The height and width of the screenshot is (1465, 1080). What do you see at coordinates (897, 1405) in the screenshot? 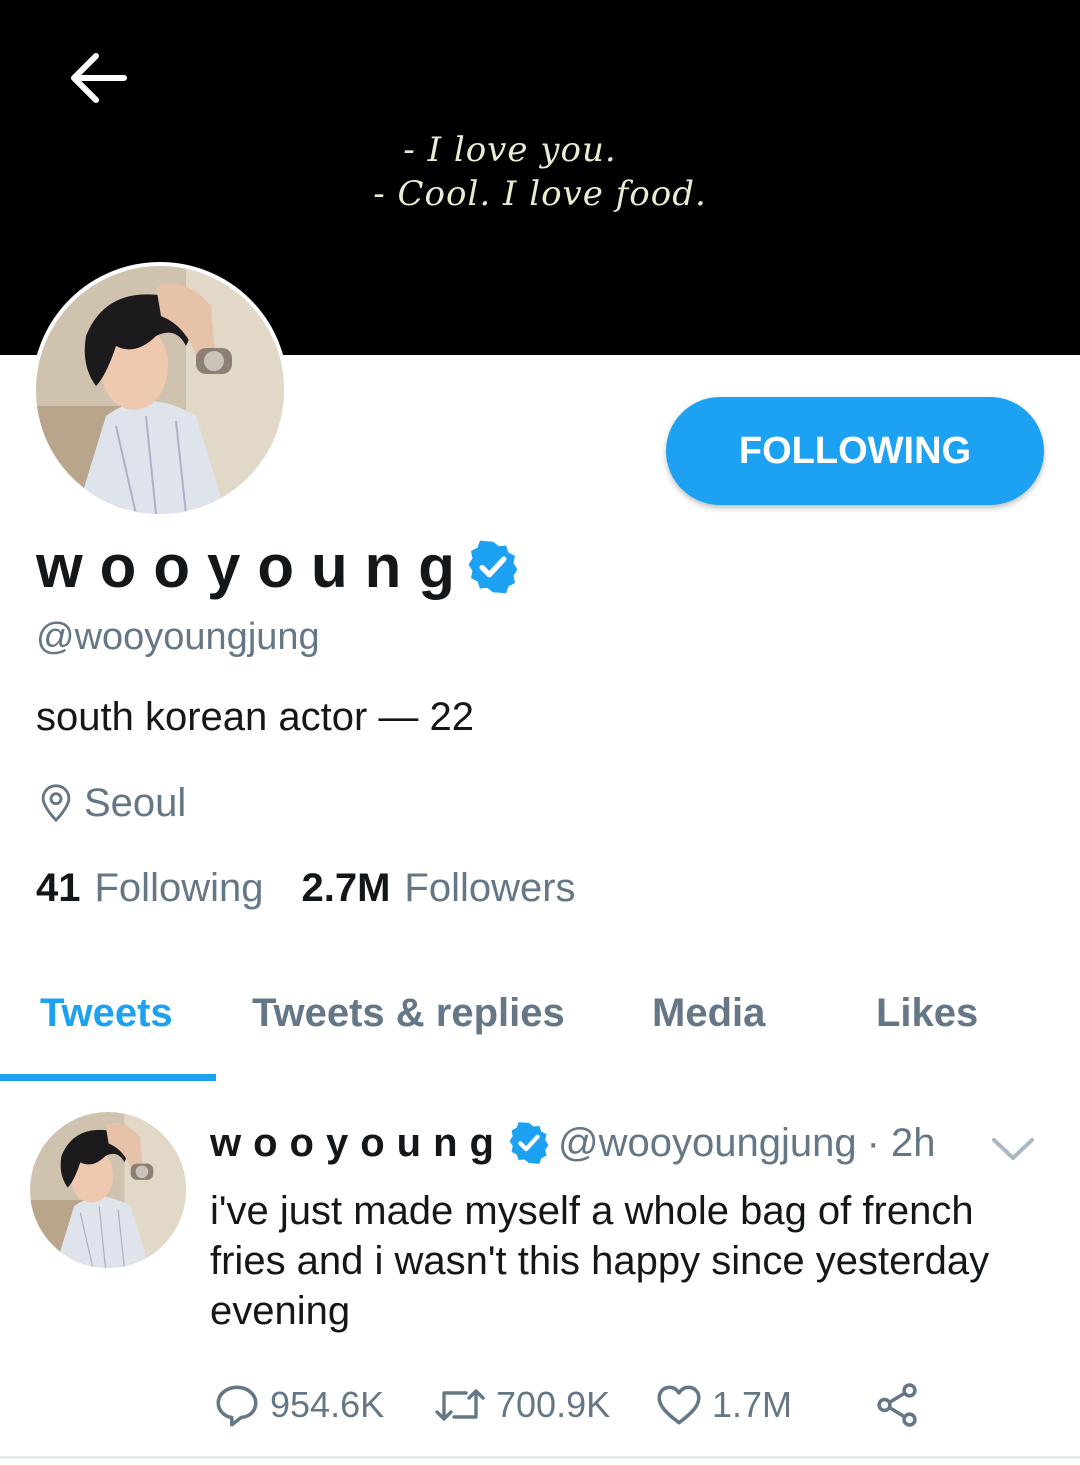
I see `share-icon` at bounding box center [897, 1405].